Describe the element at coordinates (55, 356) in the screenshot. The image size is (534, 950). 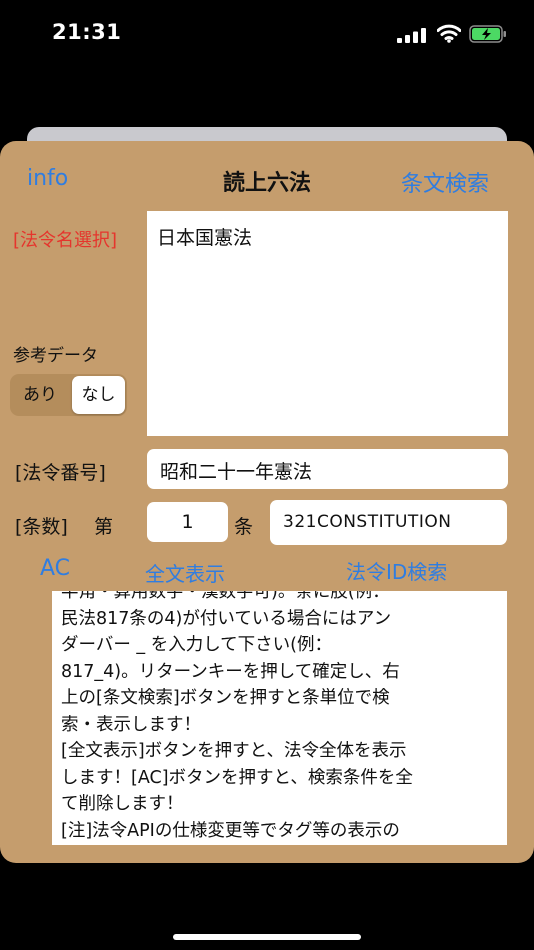
I see `reference-data-label: 参考データ` at that location.